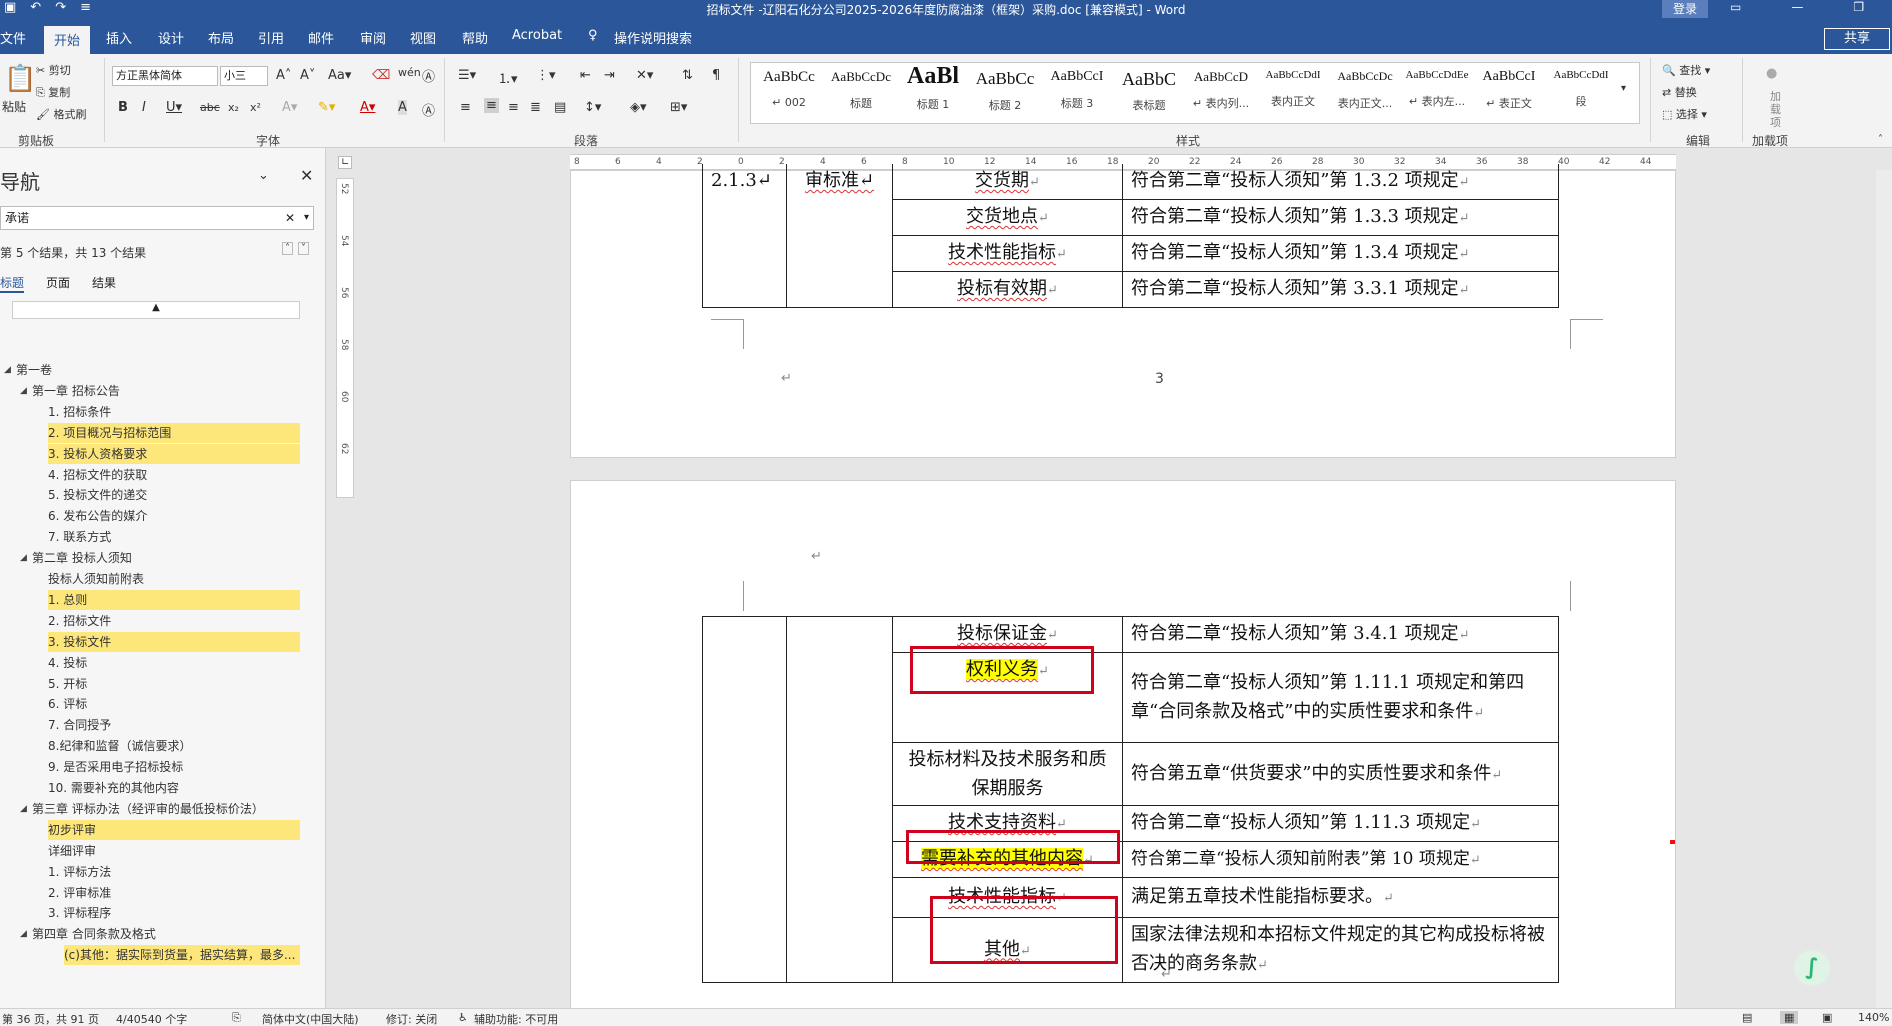  Describe the element at coordinates (97, 495) in the screenshot. I see `nav-heading-item: 5. 投标文件的递交` at that location.